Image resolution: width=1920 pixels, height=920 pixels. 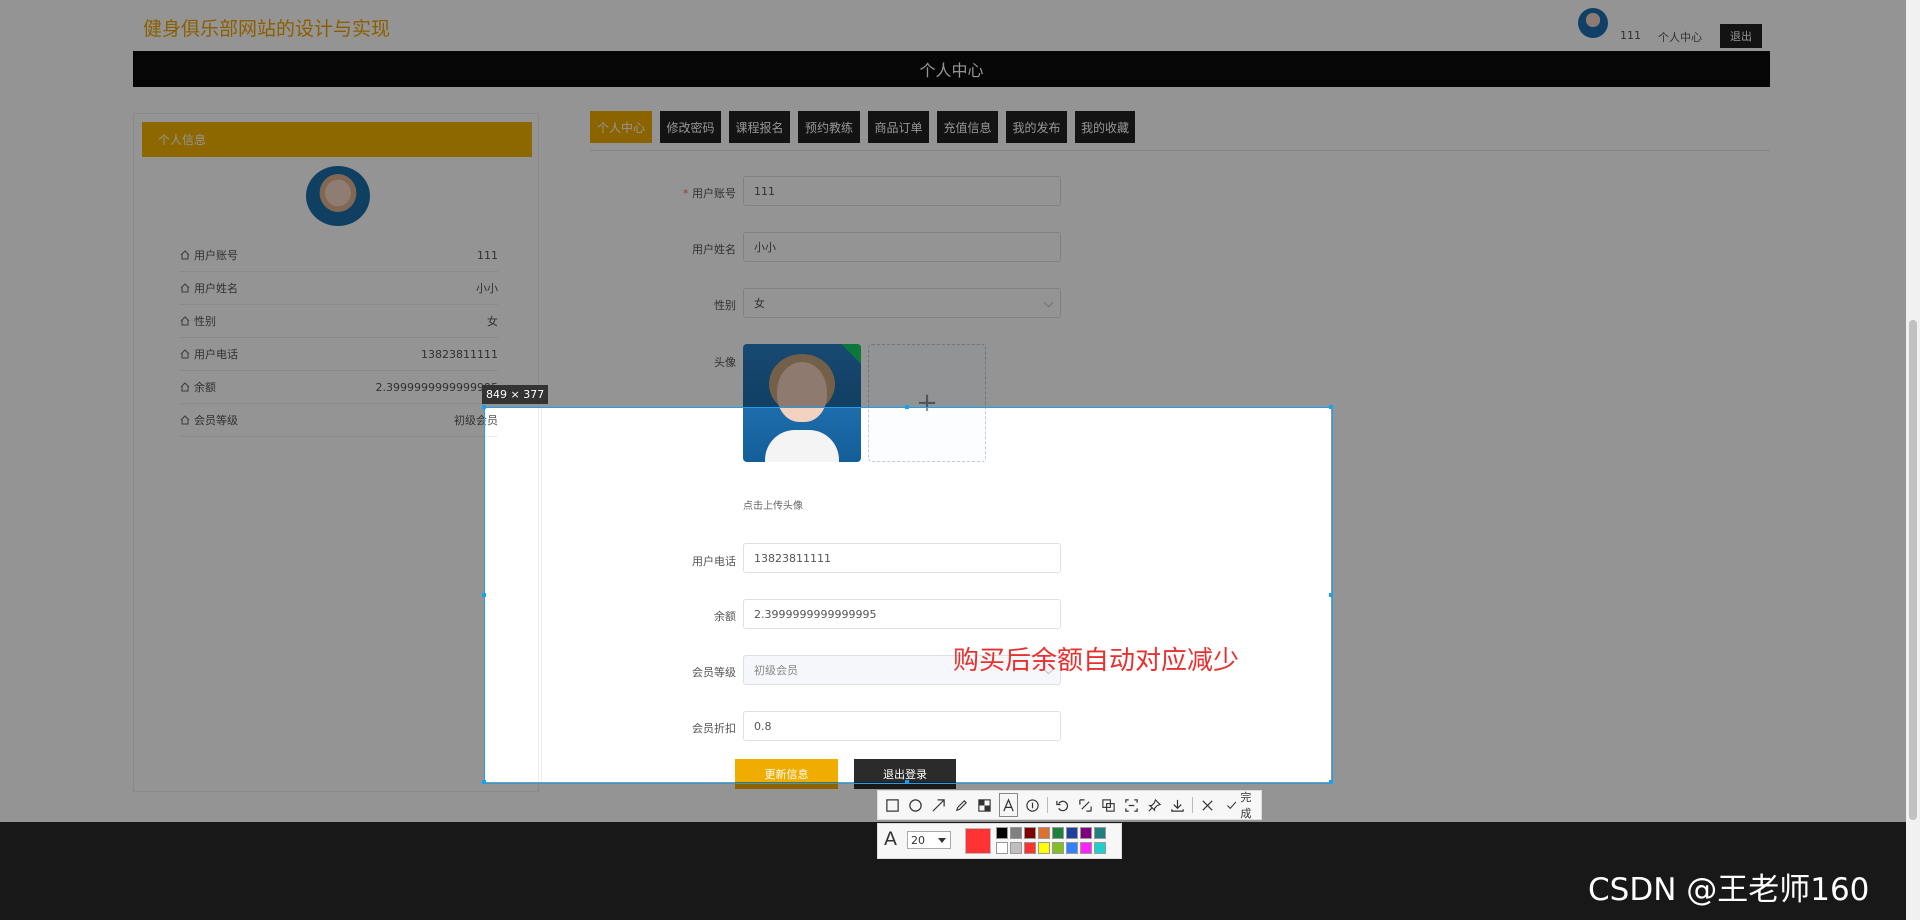 I want to click on download-icon, so click(x=1177, y=805).